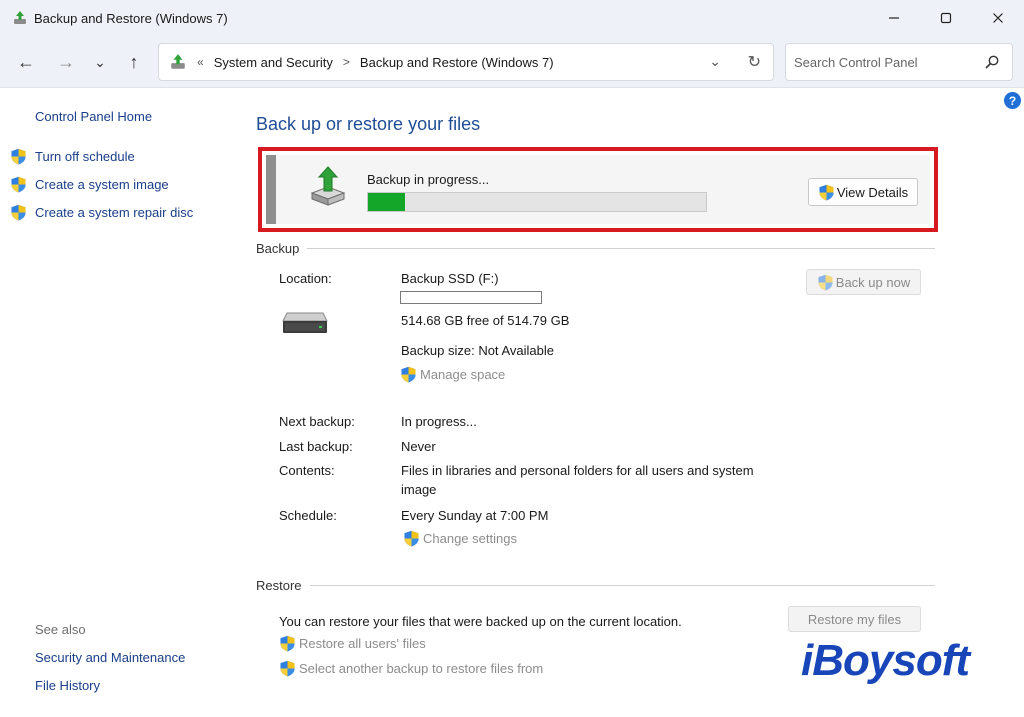  What do you see at coordinates (273, 62) in the screenshot?
I see `breadcrumb-system-and-security: System and Security` at bounding box center [273, 62].